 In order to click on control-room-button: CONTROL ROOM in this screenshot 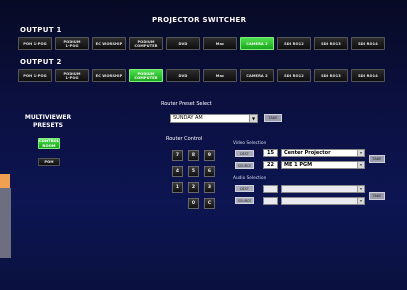, I will do `click(49, 143)`.